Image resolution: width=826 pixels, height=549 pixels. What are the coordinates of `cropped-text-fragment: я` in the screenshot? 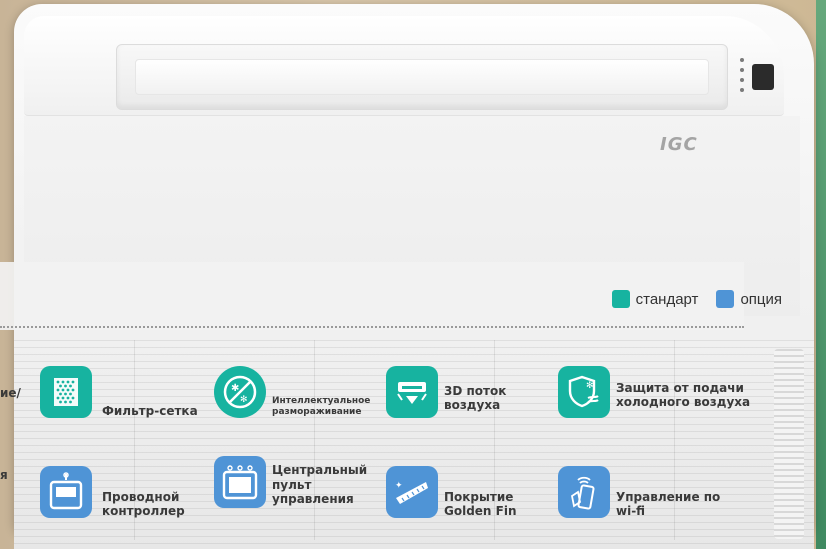 It's located at (4, 475).